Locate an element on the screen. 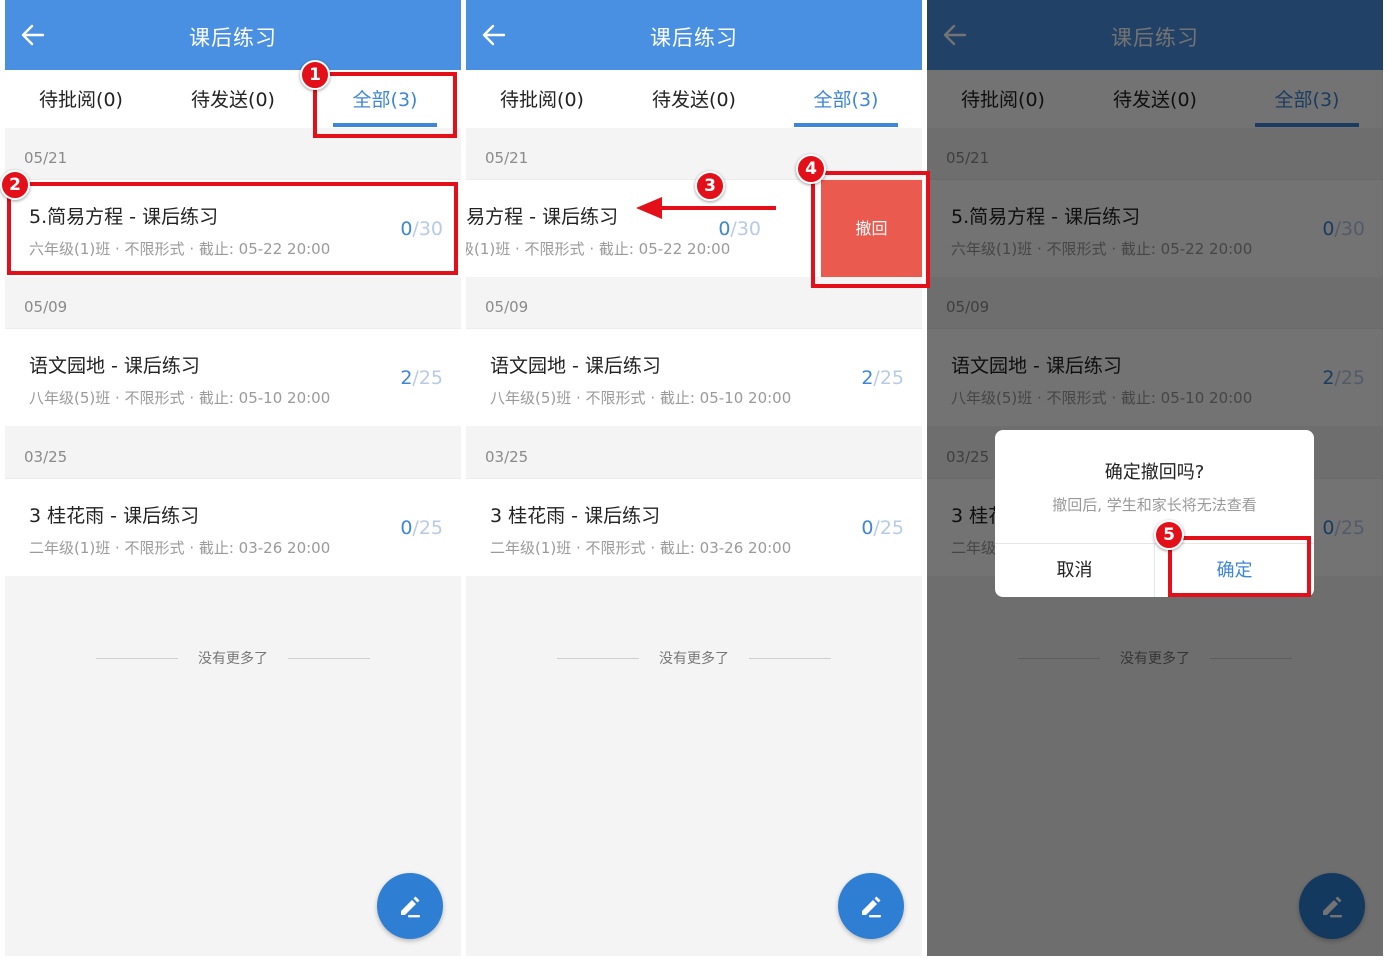  dialog-message: 撤回后, 学生和家长将无法查看 is located at coordinates (1154, 505).